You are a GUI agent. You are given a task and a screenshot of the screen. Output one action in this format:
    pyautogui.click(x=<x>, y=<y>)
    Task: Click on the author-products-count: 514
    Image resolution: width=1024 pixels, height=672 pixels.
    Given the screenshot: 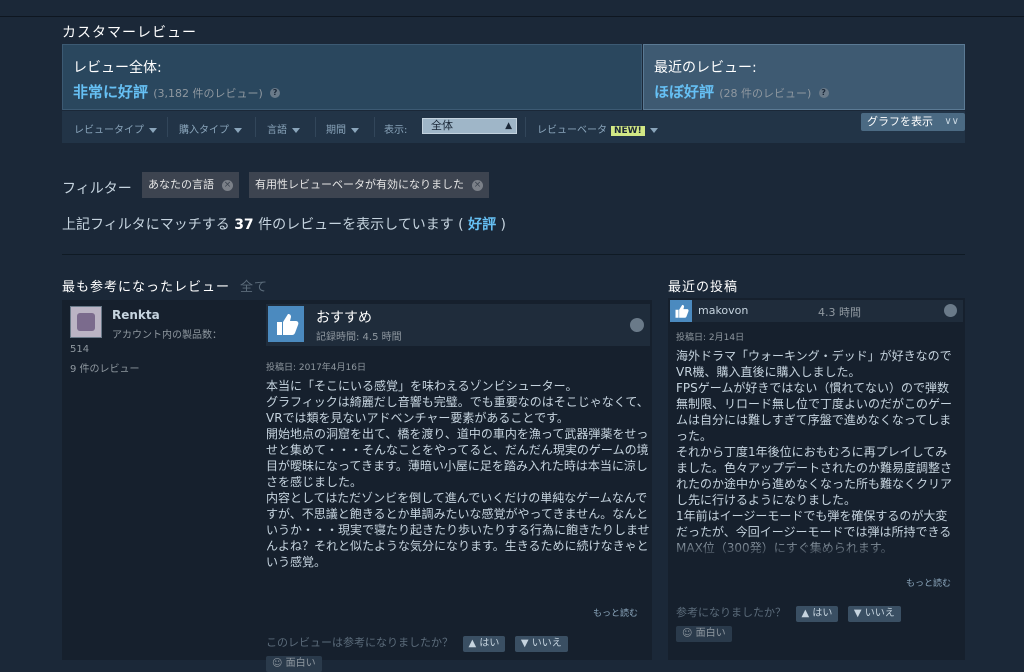 What is the action you would take?
    pyautogui.click(x=80, y=349)
    